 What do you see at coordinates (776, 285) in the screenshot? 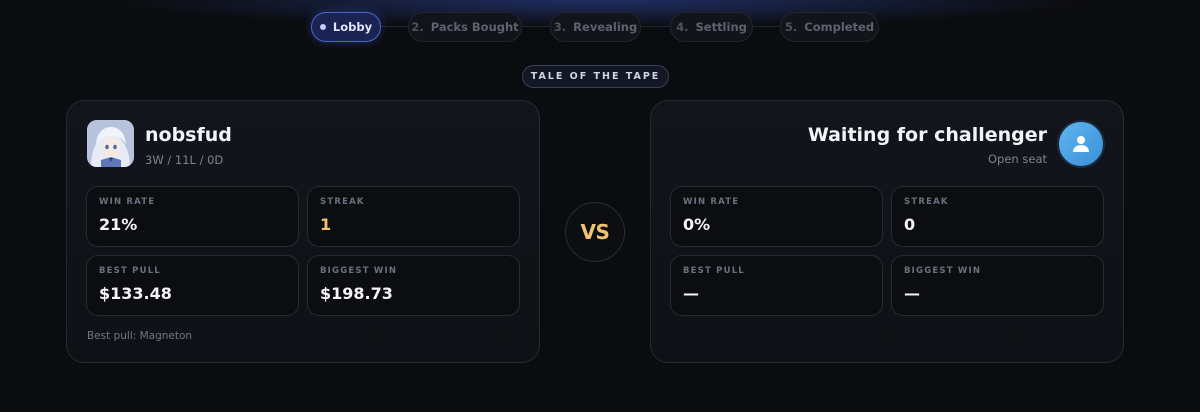
I see `stat-best-pull: BEST PULL —` at bounding box center [776, 285].